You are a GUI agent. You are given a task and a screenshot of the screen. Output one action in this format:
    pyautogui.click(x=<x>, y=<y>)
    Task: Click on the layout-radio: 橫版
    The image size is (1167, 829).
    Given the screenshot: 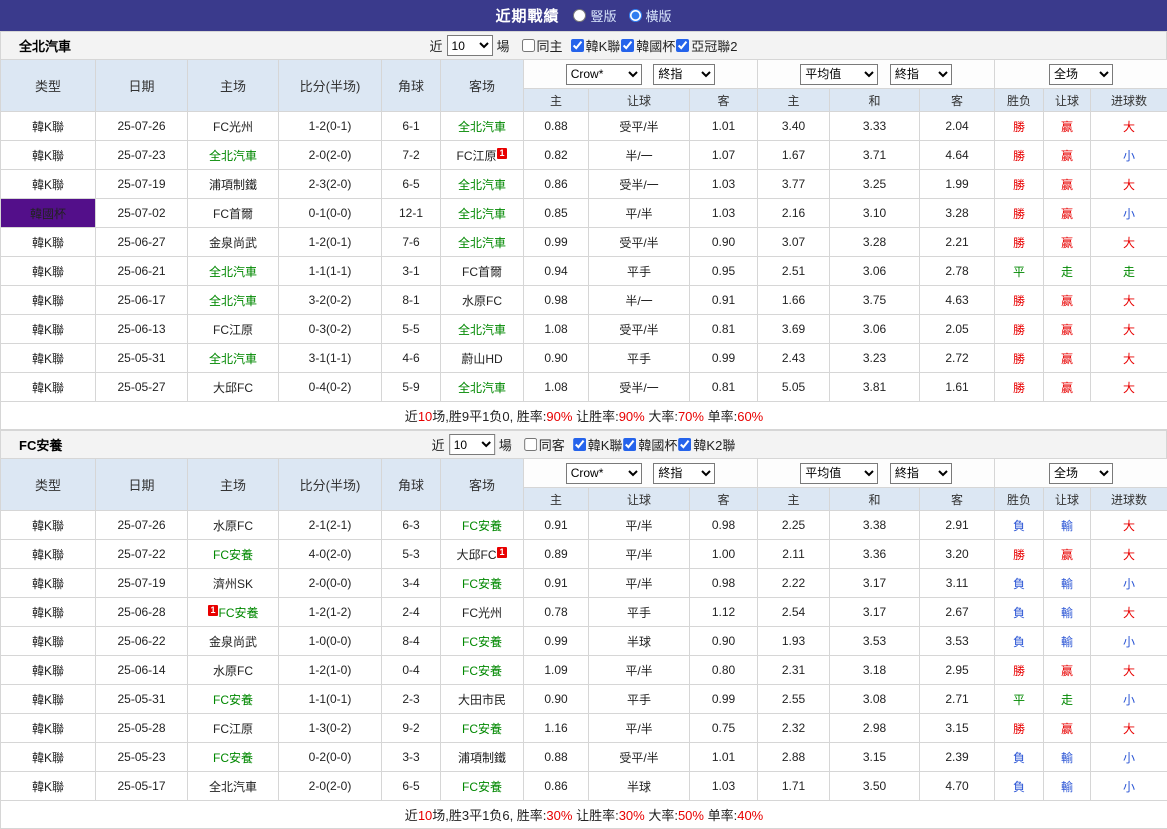 What is the action you would take?
    pyautogui.click(x=650, y=15)
    